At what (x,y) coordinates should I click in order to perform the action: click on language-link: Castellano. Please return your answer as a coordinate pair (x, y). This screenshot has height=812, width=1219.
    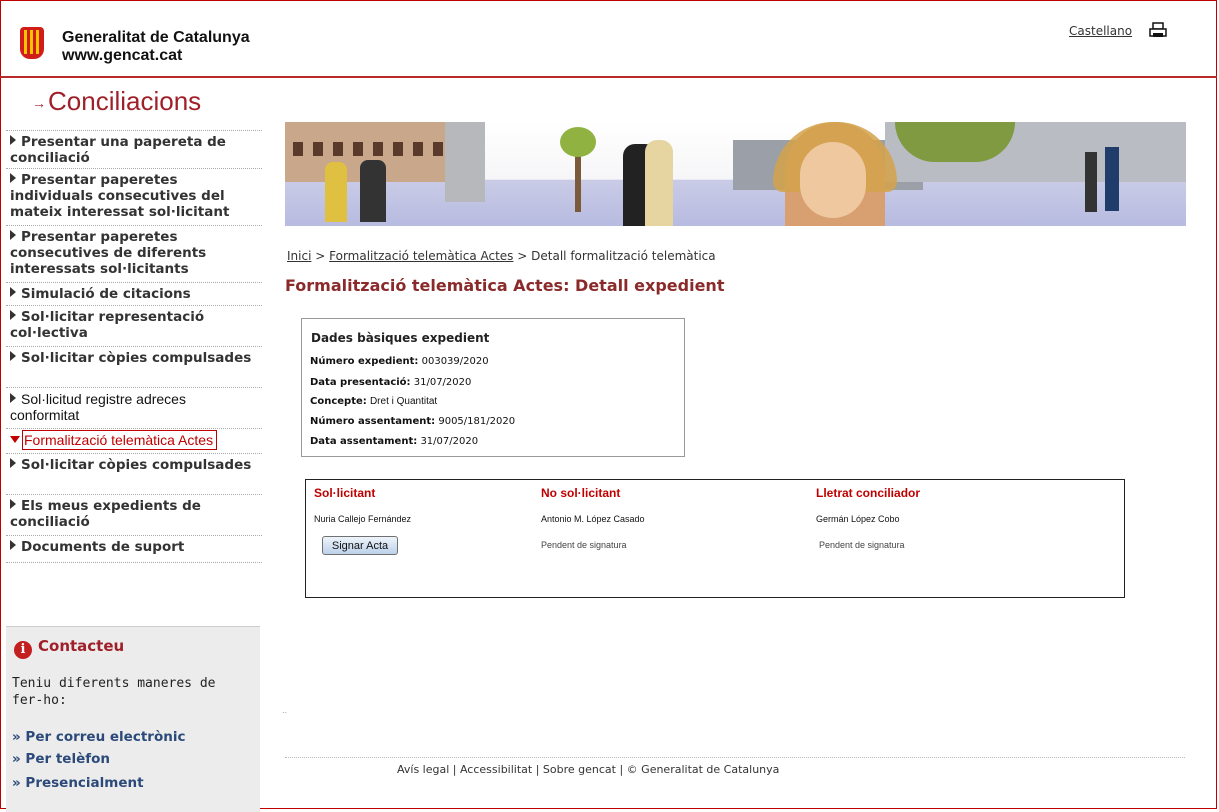
    Looking at the image, I should click on (1100, 31).